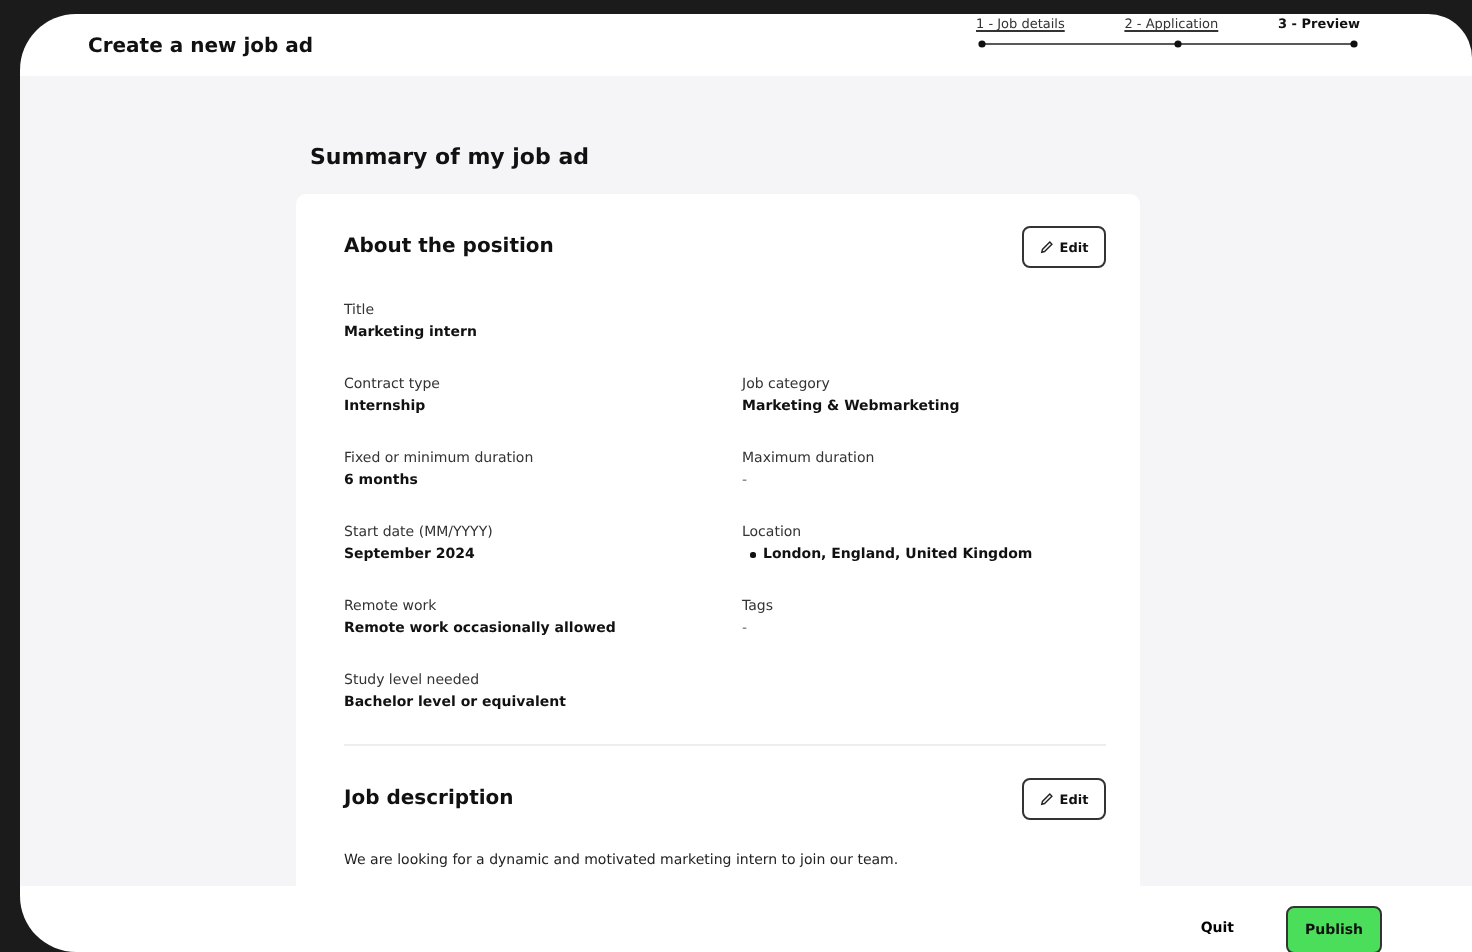 This screenshot has height=952, width=1472. I want to click on bullet-icon, so click(752, 555).